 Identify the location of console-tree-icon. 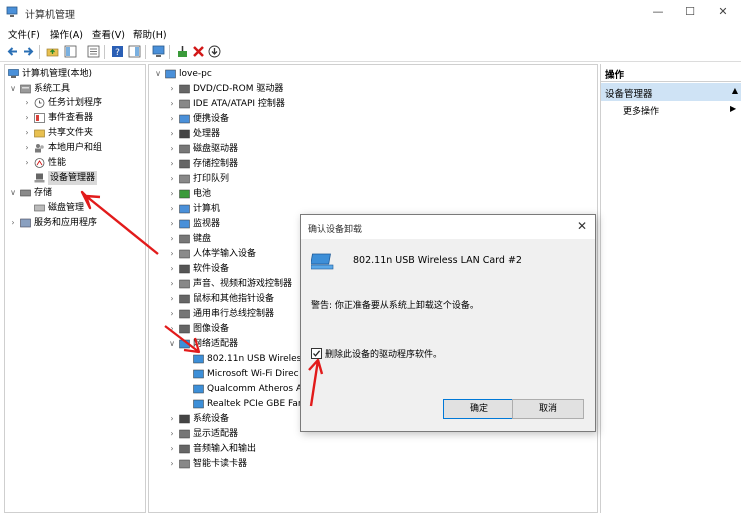
(70, 51).